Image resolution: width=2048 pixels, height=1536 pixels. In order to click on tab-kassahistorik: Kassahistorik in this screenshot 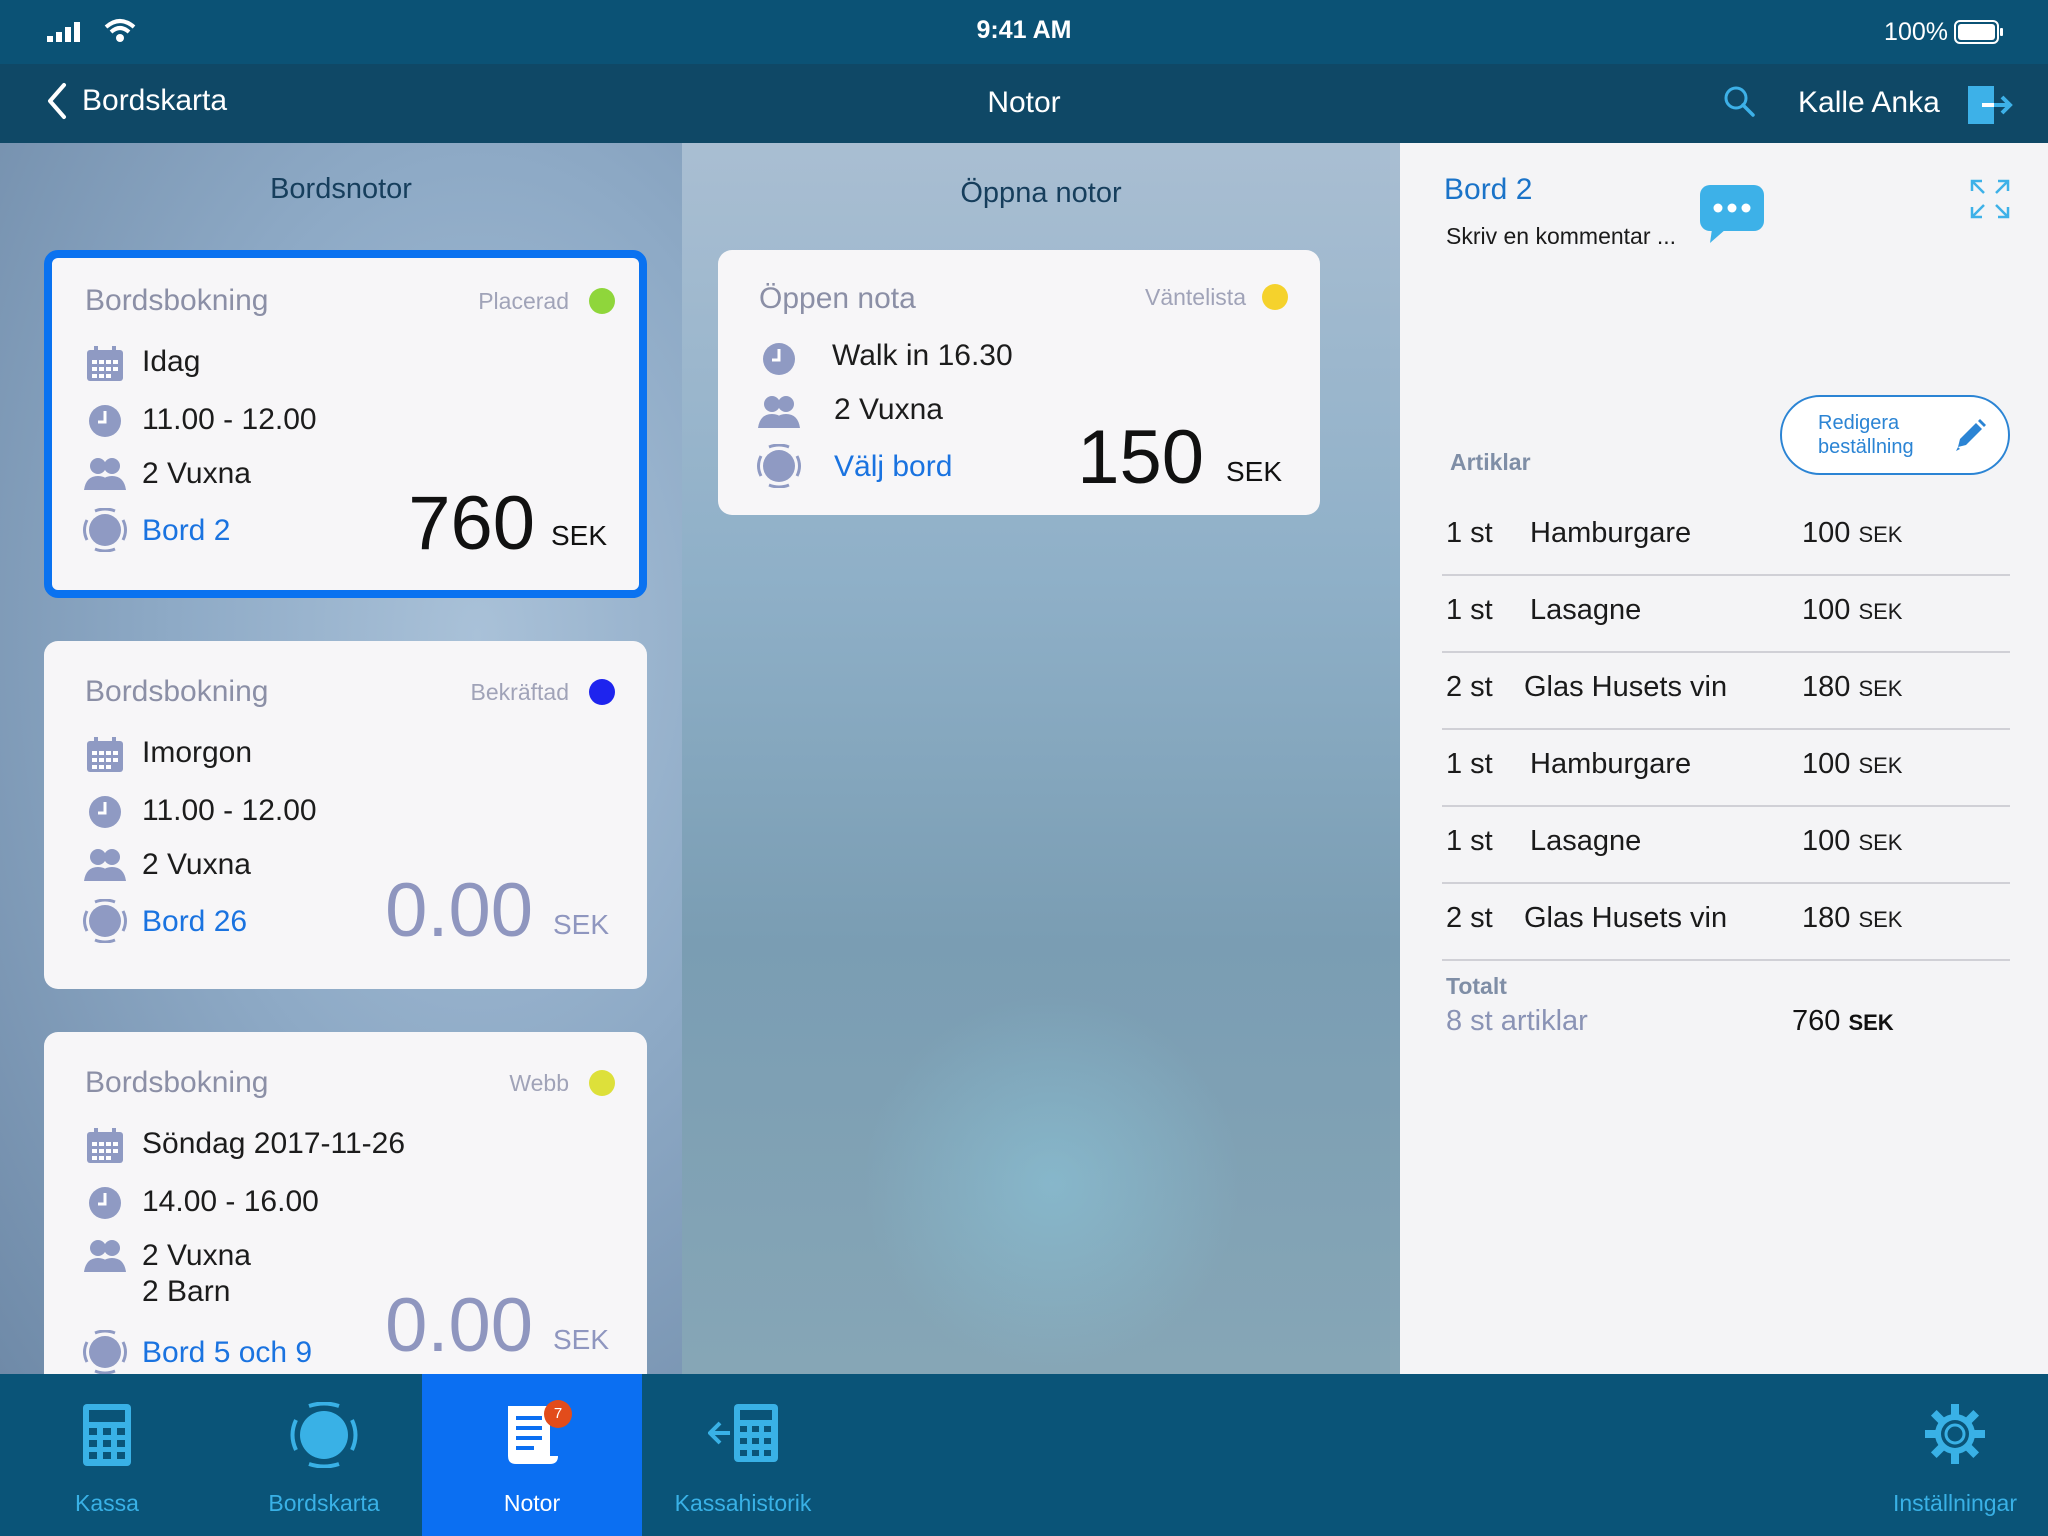, I will do `click(743, 1455)`.